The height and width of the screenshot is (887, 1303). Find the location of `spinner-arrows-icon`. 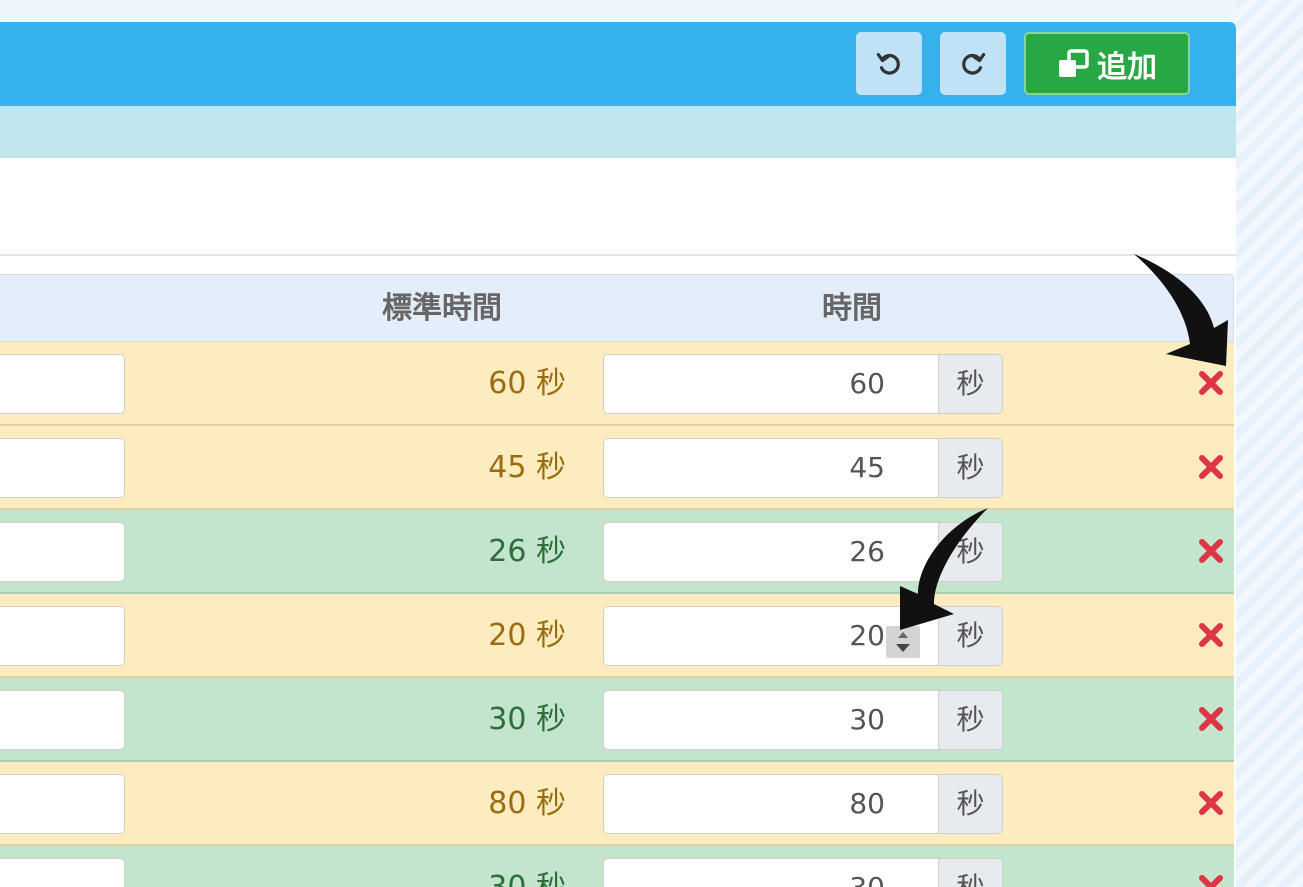

spinner-arrows-icon is located at coordinates (903, 642).